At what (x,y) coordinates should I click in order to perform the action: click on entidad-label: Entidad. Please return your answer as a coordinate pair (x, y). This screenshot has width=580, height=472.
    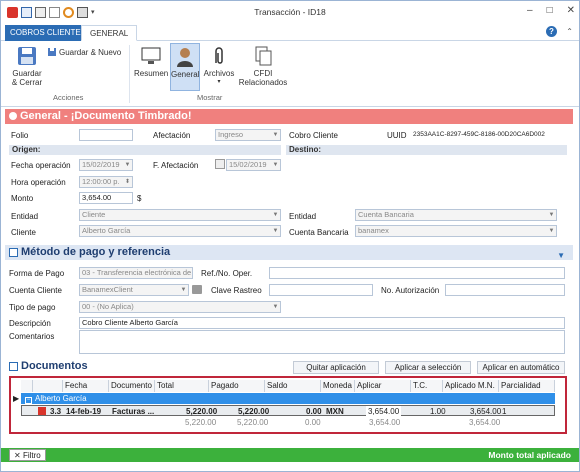
    Looking at the image, I should click on (25, 216).